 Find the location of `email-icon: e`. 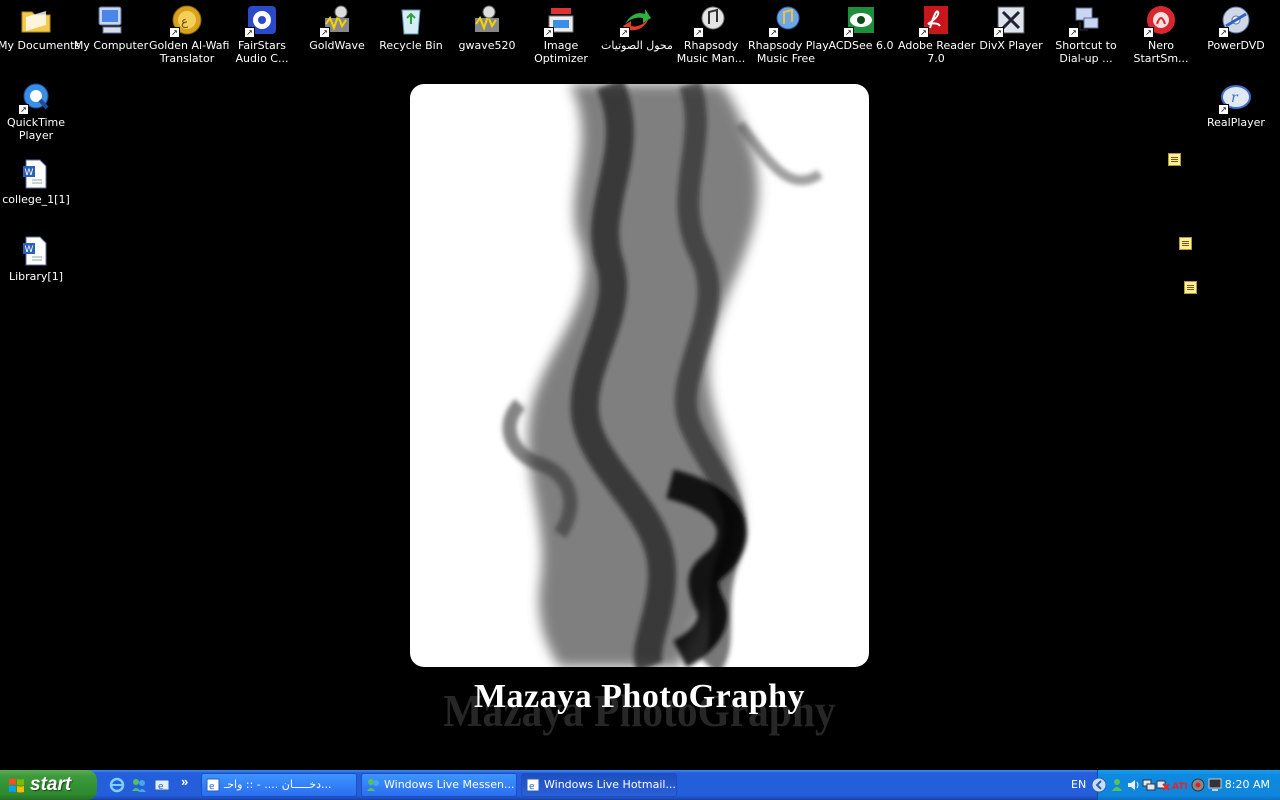

email-icon: e is located at coordinates (162, 785).